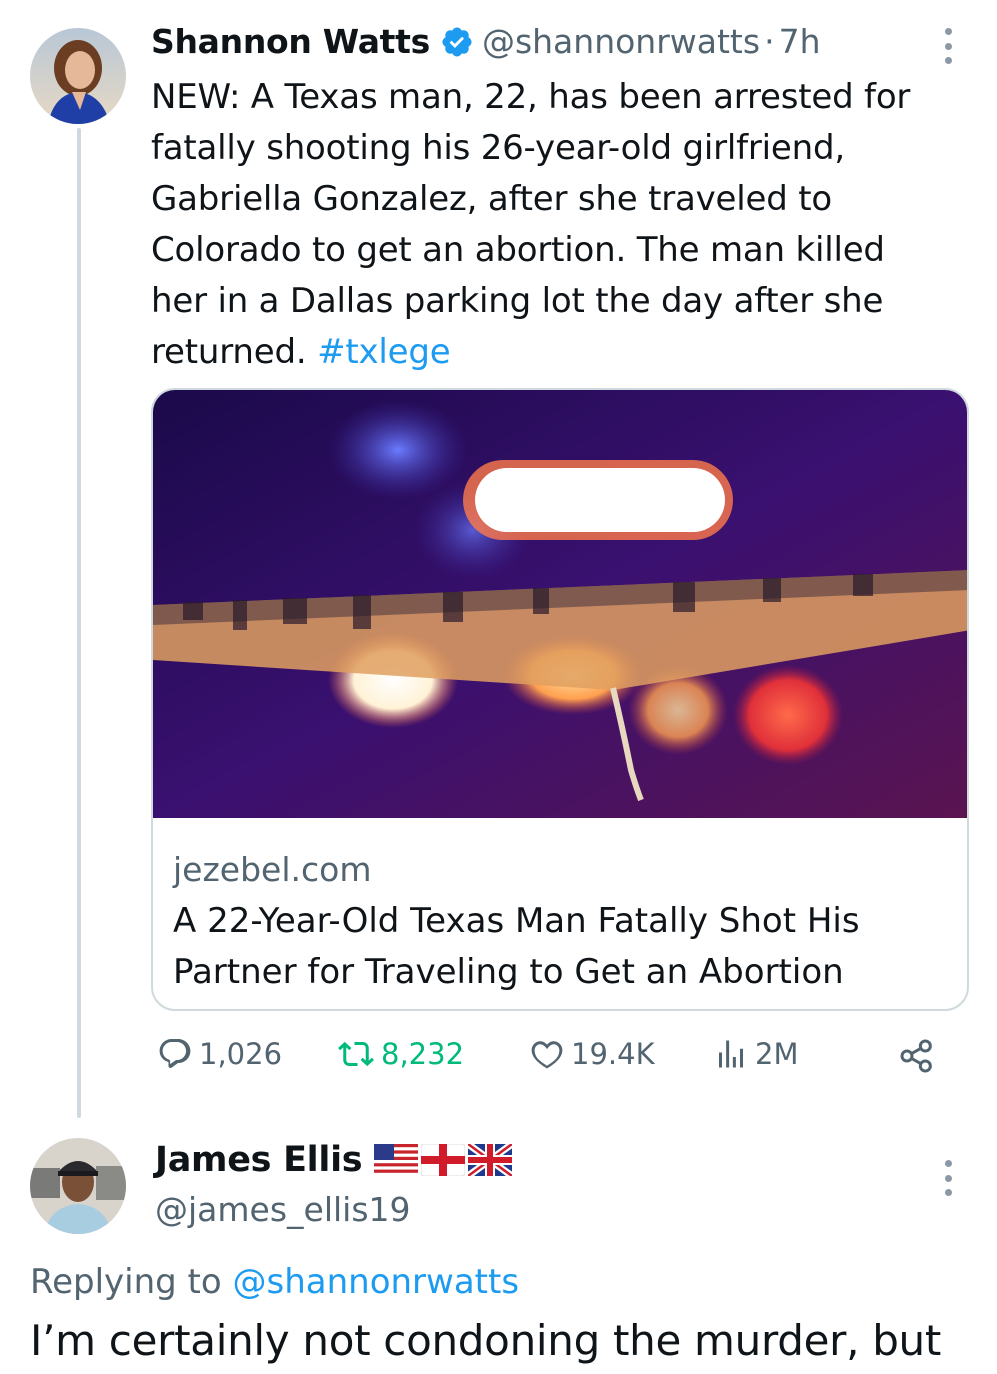 Image resolution: width=997 pixels, height=1374 pixels. Describe the element at coordinates (396, 1160) in the screenshot. I see `us-flag-icon` at that location.